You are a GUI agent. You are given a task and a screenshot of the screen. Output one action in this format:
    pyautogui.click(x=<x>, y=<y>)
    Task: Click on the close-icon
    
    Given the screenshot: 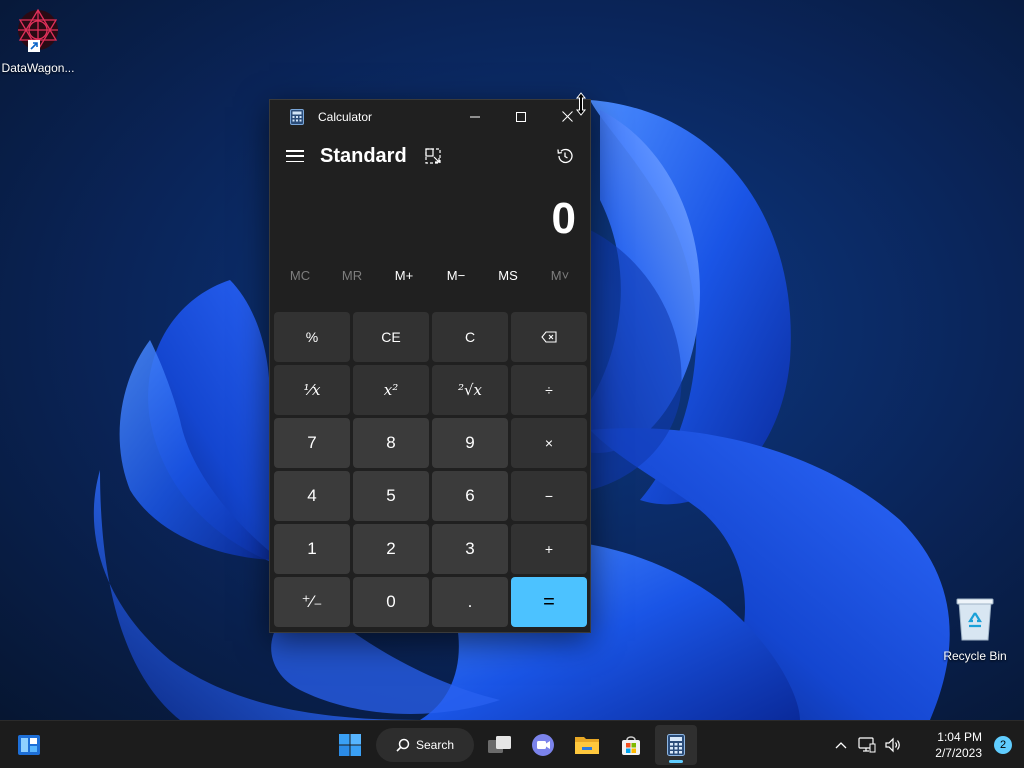 What is the action you would take?
    pyautogui.click(x=567, y=116)
    